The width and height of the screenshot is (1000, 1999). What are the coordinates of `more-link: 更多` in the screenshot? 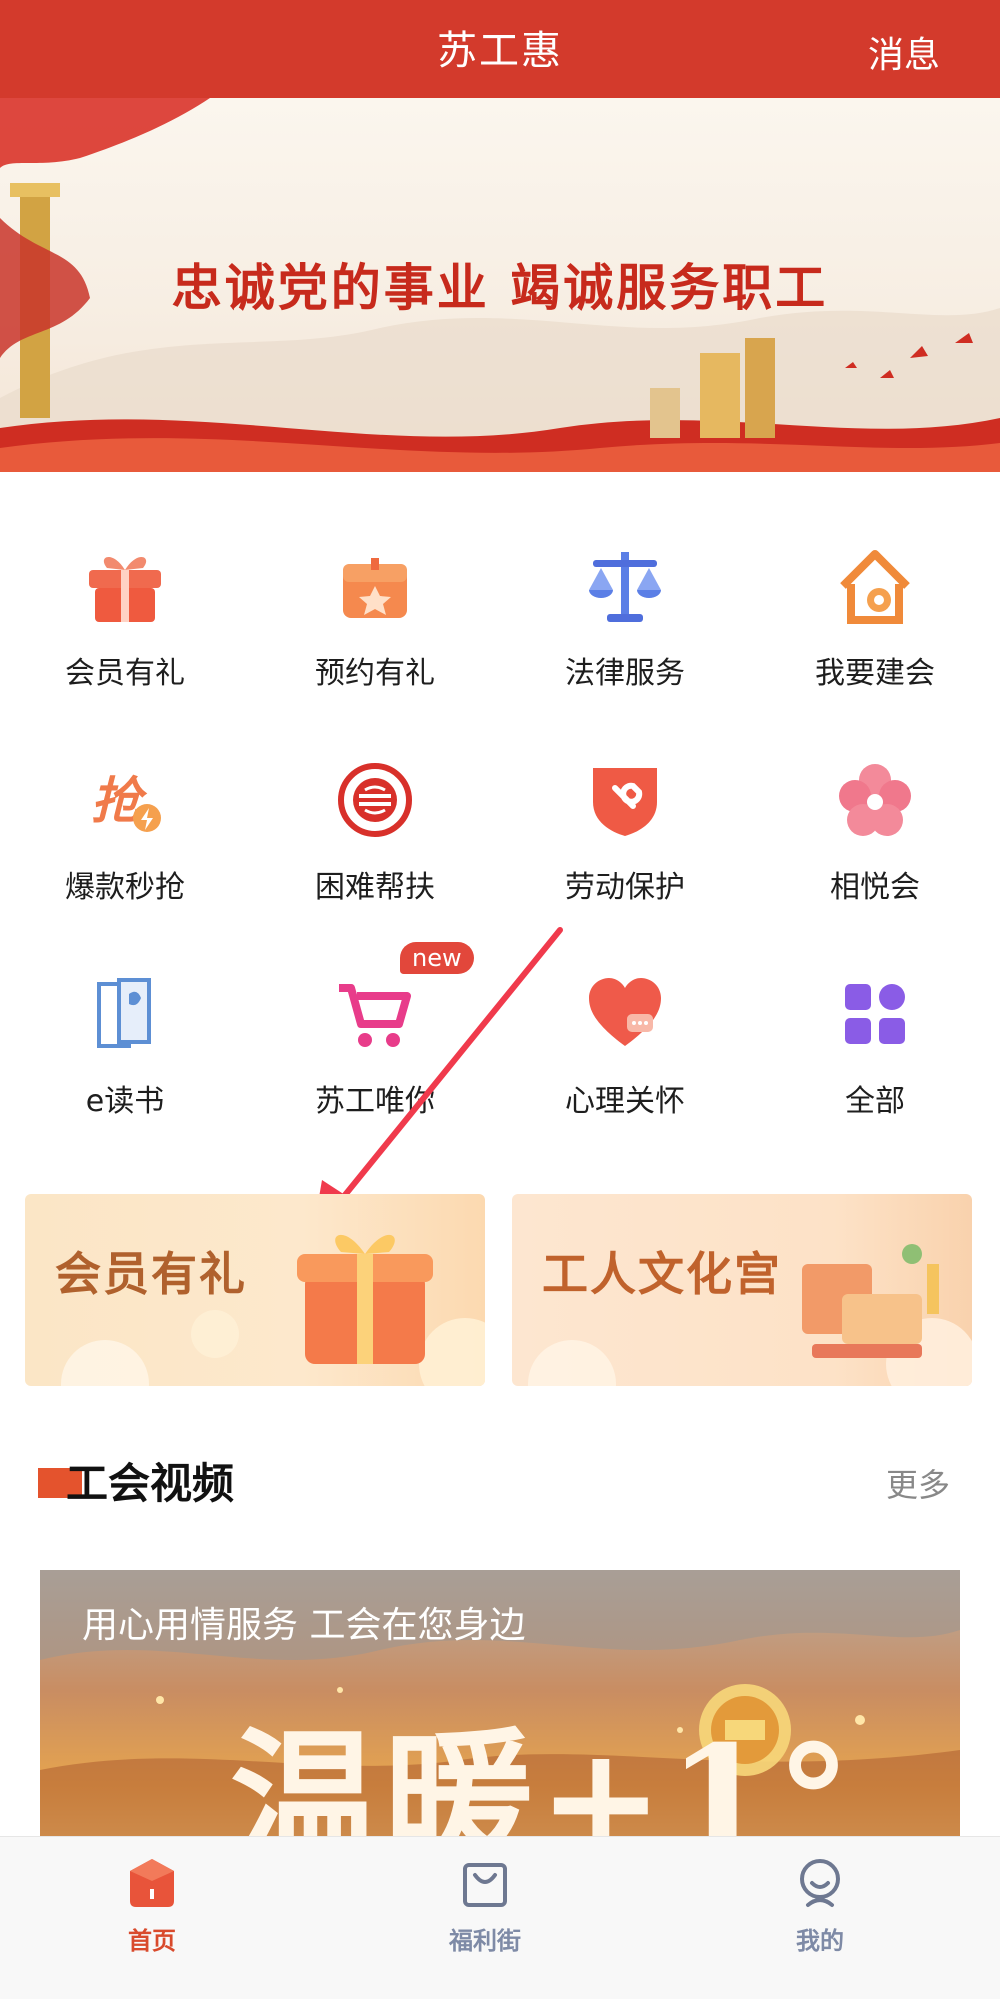 It's located at (918, 1483).